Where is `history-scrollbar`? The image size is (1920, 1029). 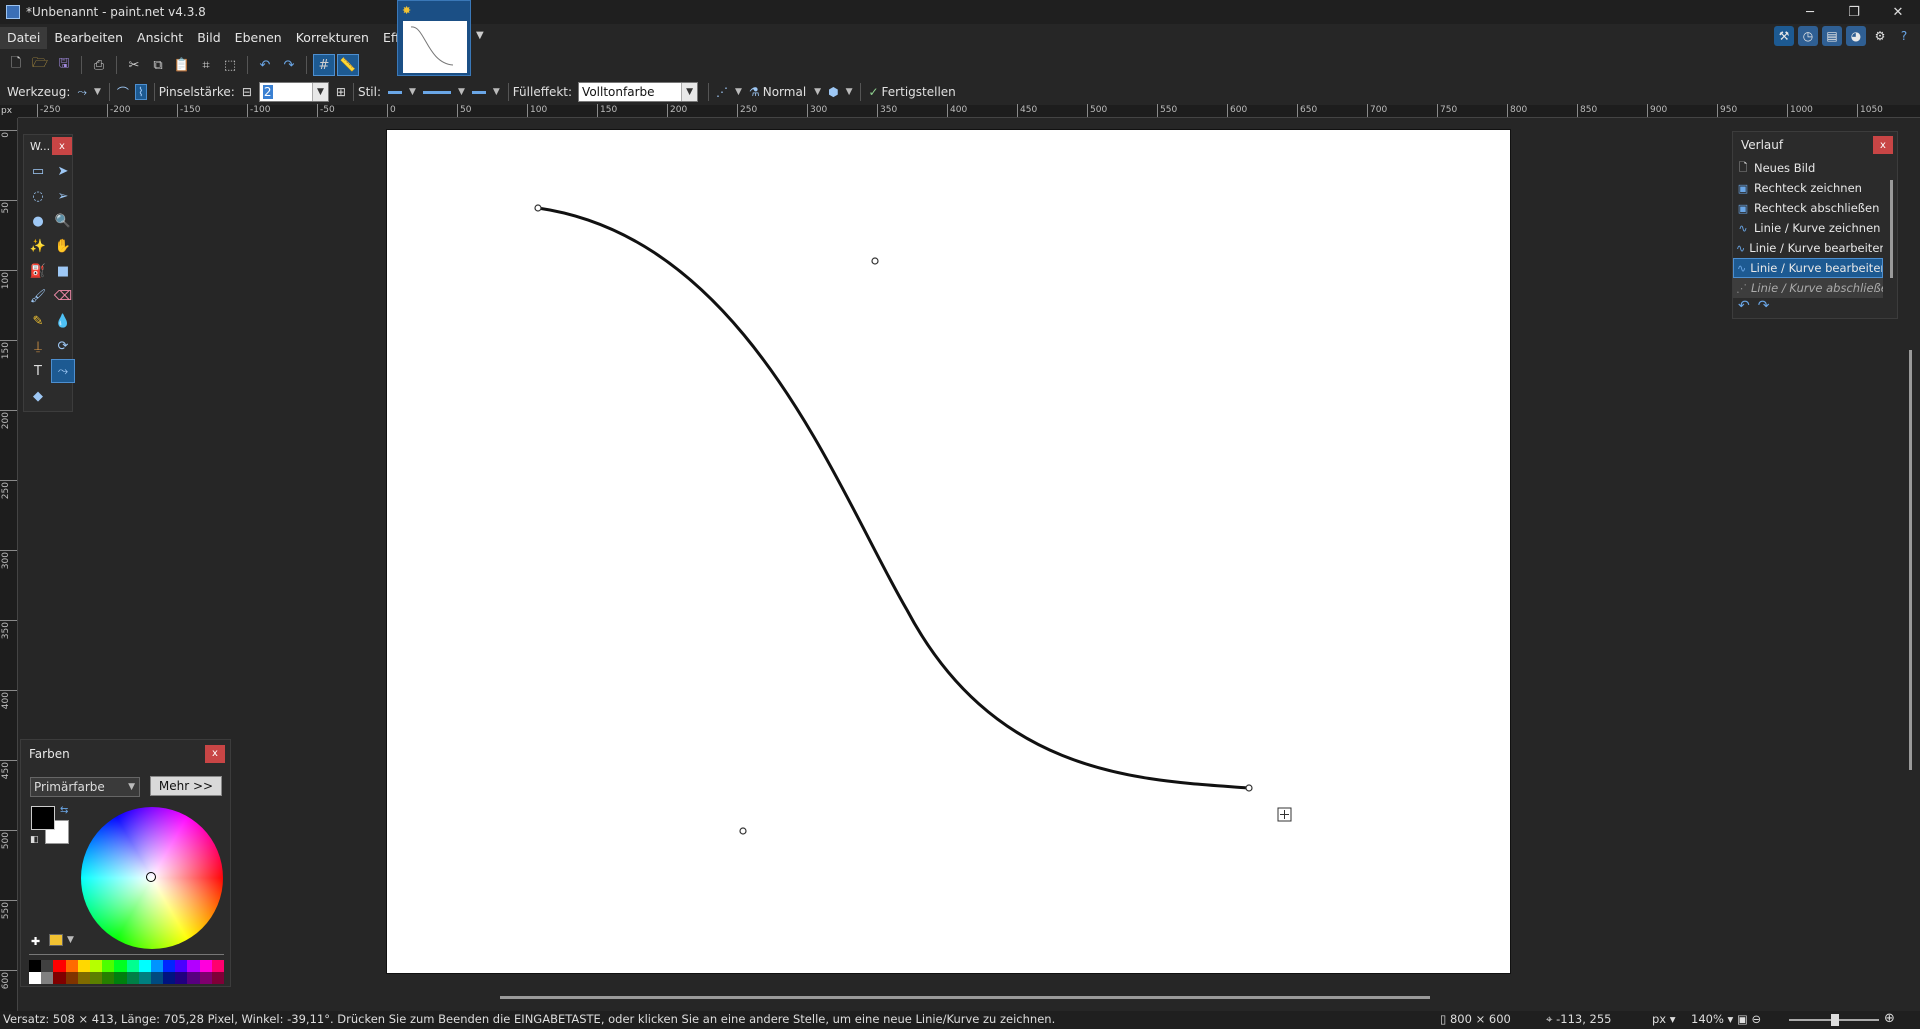
history-scrollbar is located at coordinates (1891, 229).